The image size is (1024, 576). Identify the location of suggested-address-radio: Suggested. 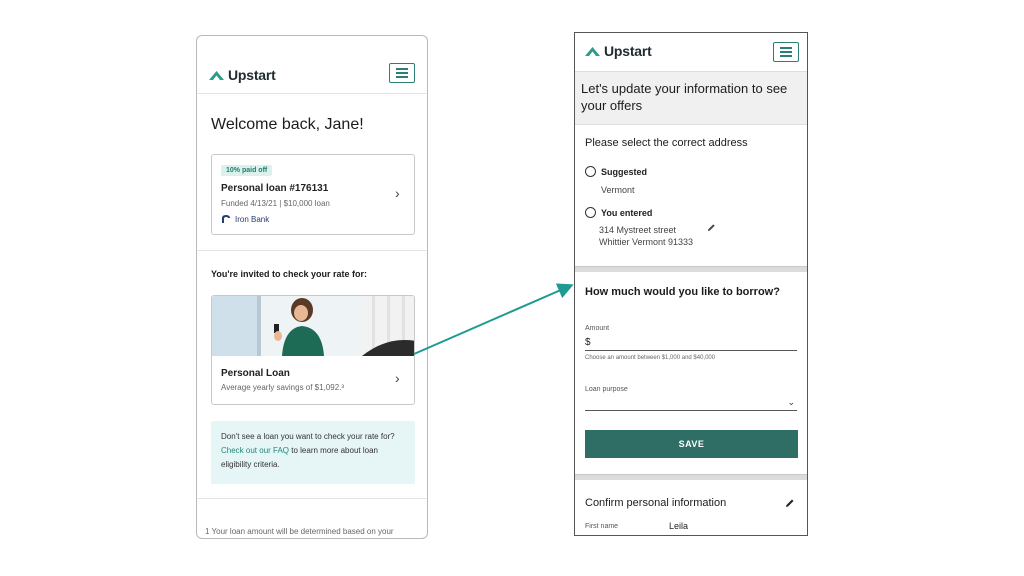
(616, 171).